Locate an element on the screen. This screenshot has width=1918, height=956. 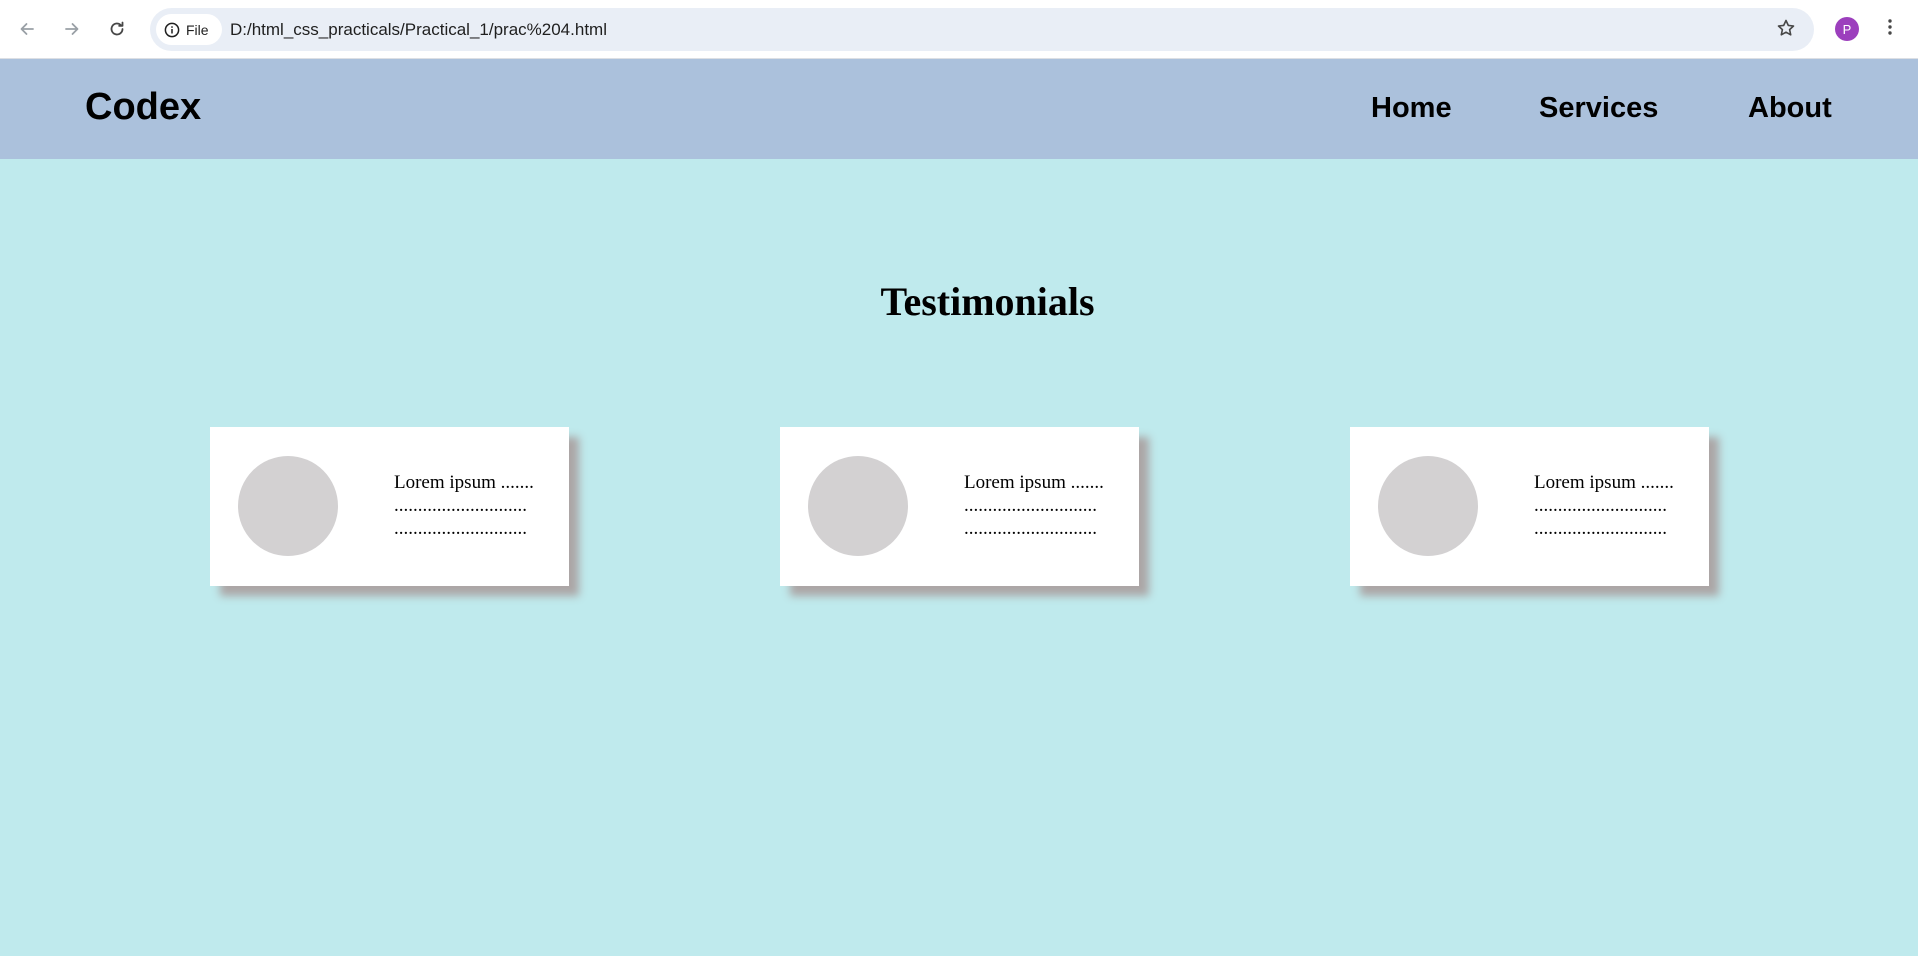
arrow-right-icon is located at coordinates (72, 29).